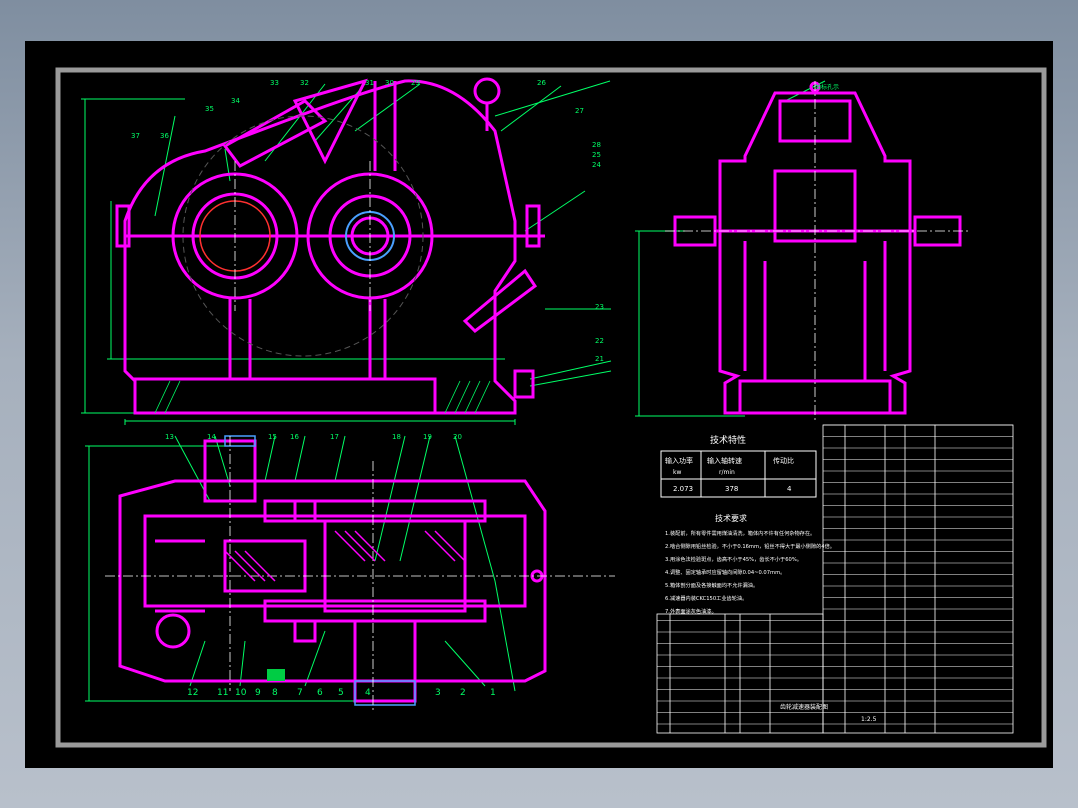 This screenshot has width=1078, height=808. What do you see at coordinates (389, 83) in the screenshot?
I see `part-callout: 30` at bounding box center [389, 83].